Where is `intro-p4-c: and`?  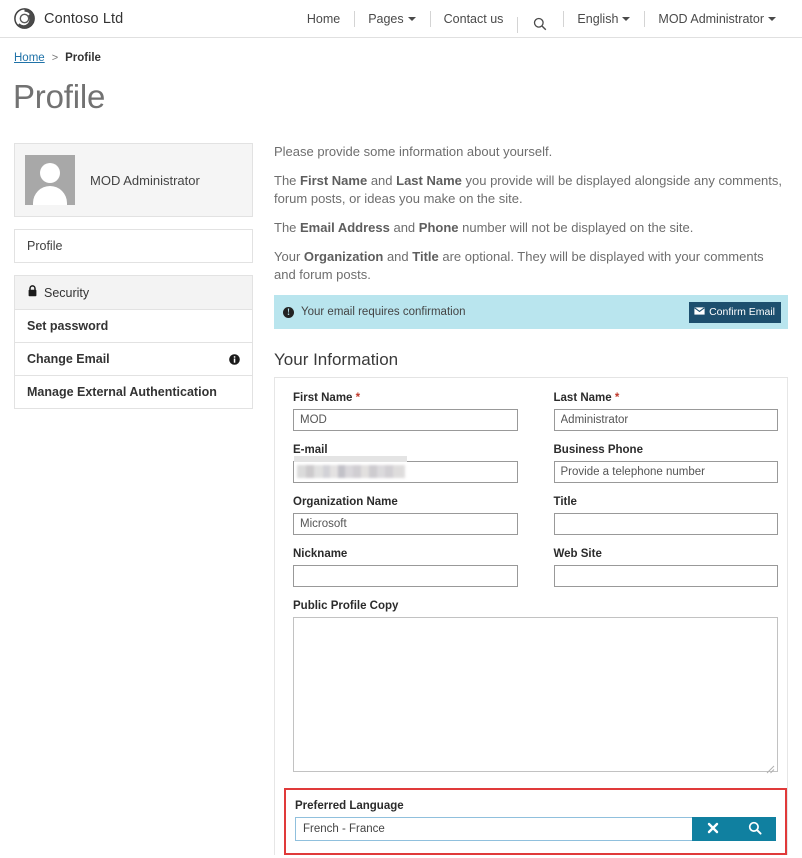 intro-p4-c: and is located at coordinates (398, 256).